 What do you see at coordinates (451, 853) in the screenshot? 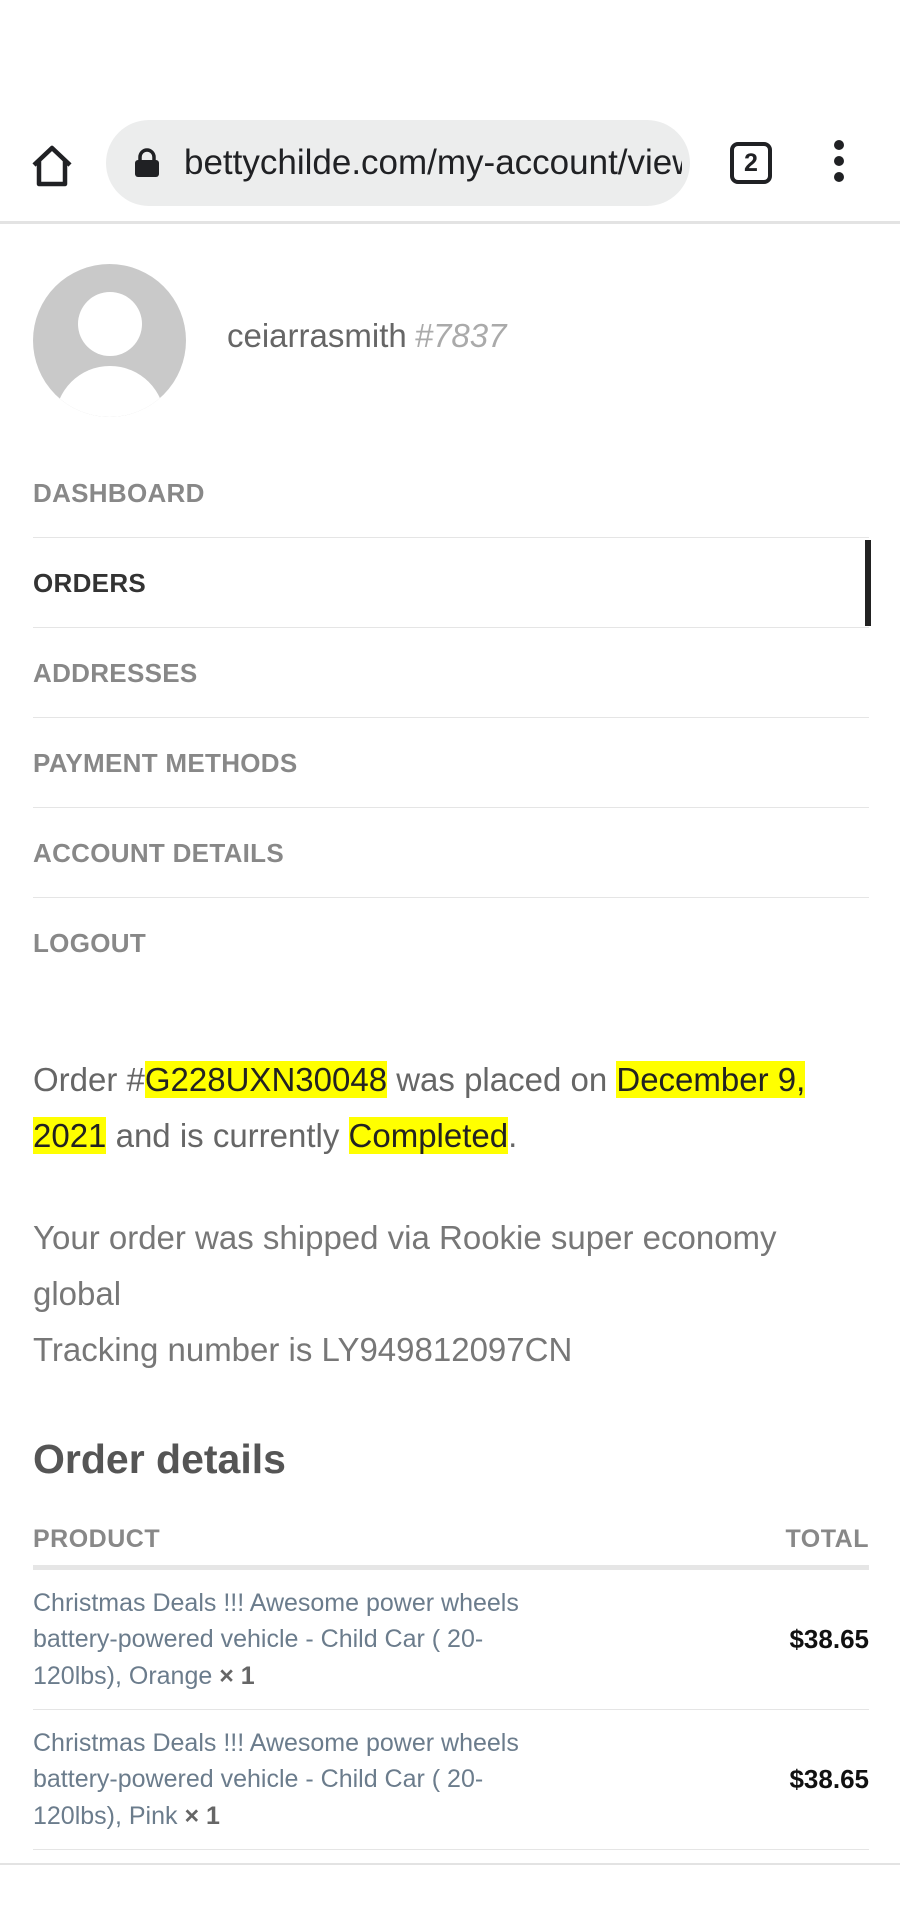
I see `nav-item-account-details: ACCOUNT DETAILS` at bounding box center [451, 853].